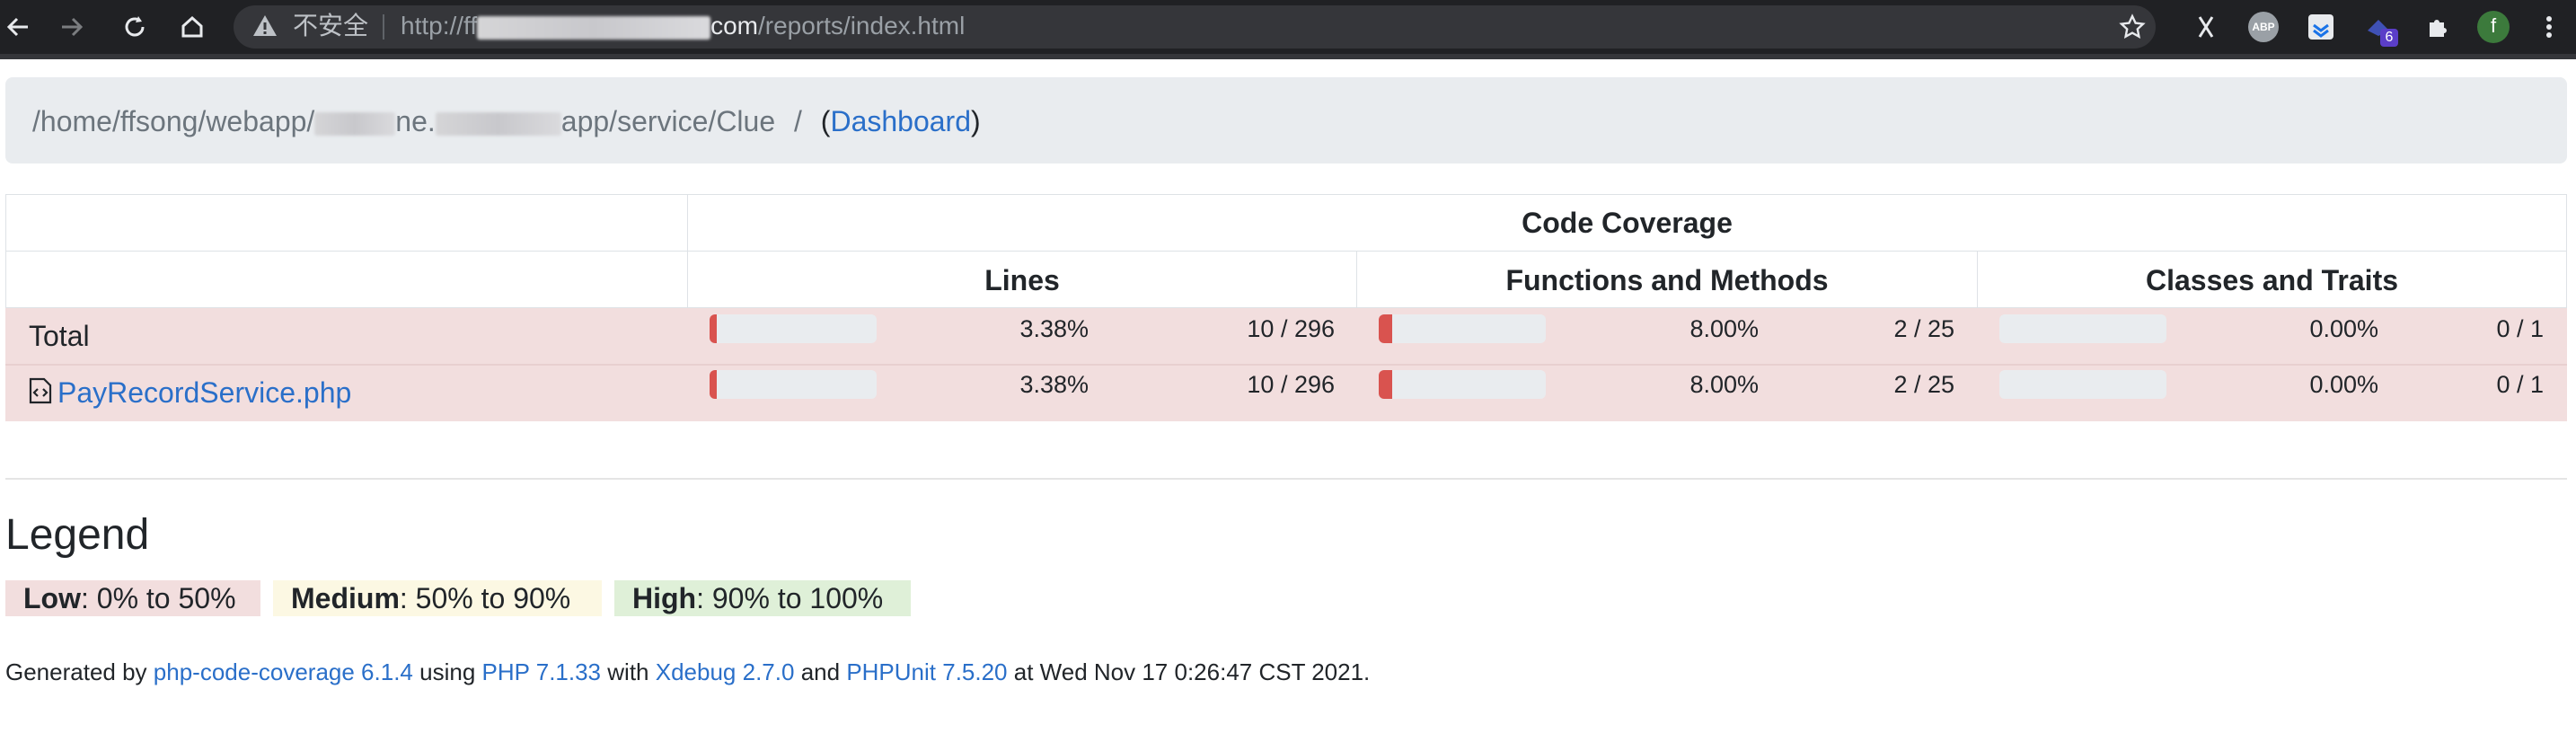 The height and width of the screenshot is (742, 2576). I want to click on file-code-icon, so click(40, 391).